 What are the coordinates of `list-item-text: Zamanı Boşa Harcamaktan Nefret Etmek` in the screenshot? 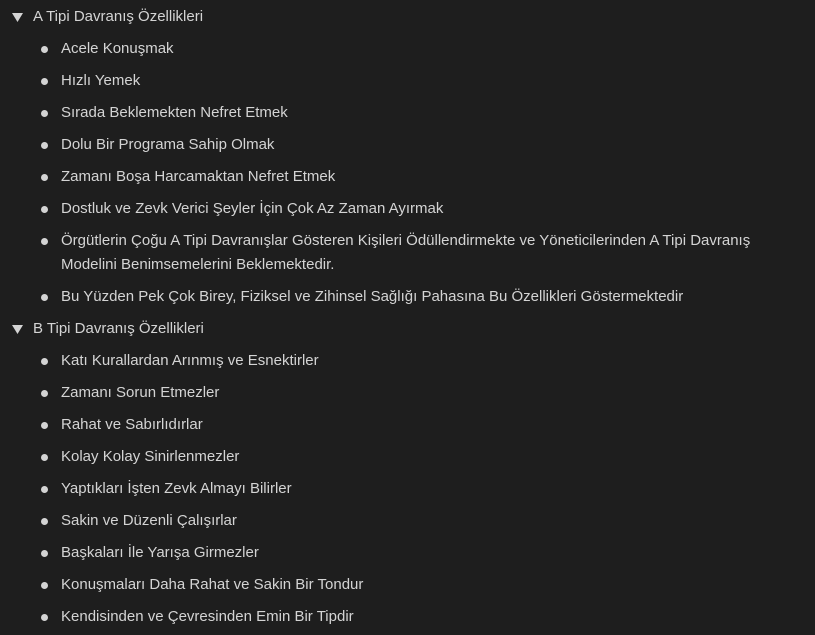 It's located at (198, 176).